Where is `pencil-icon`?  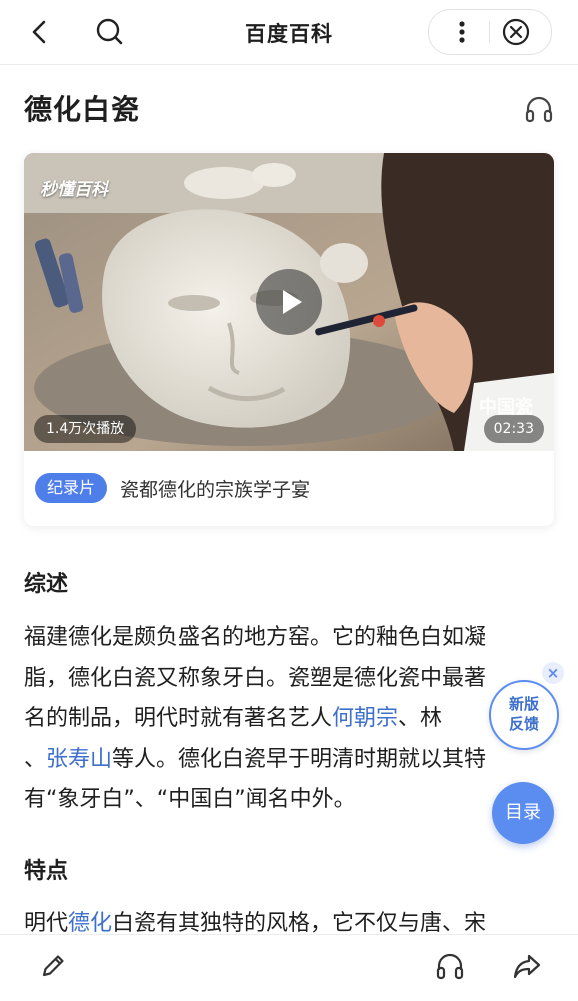 pencil-icon is located at coordinates (53, 966).